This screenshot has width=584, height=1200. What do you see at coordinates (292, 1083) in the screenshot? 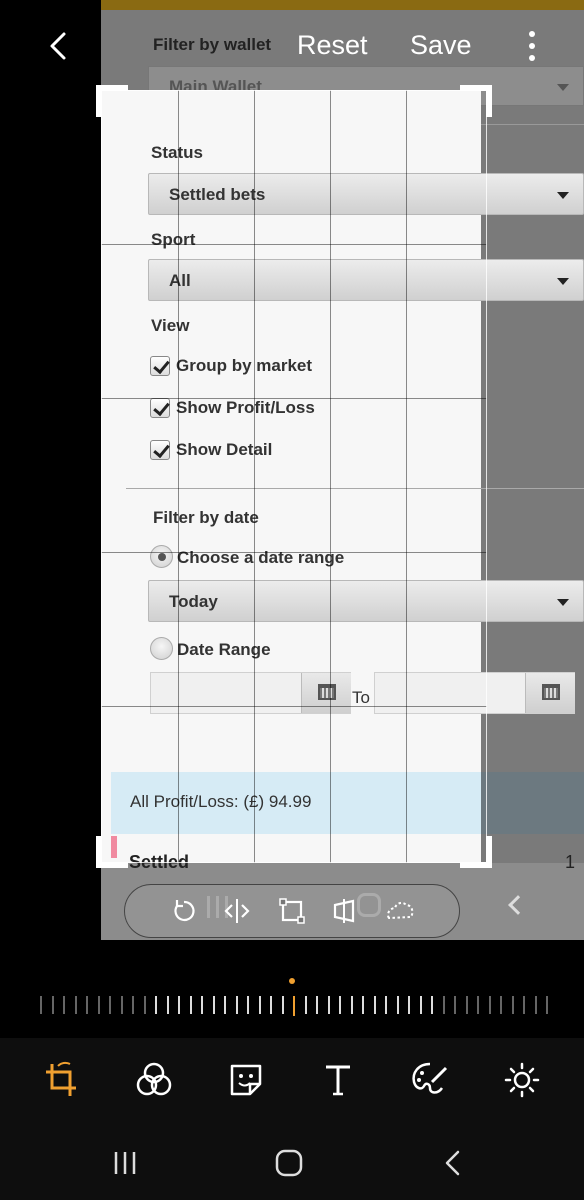
I see `editor-toolbar` at bounding box center [292, 1083].